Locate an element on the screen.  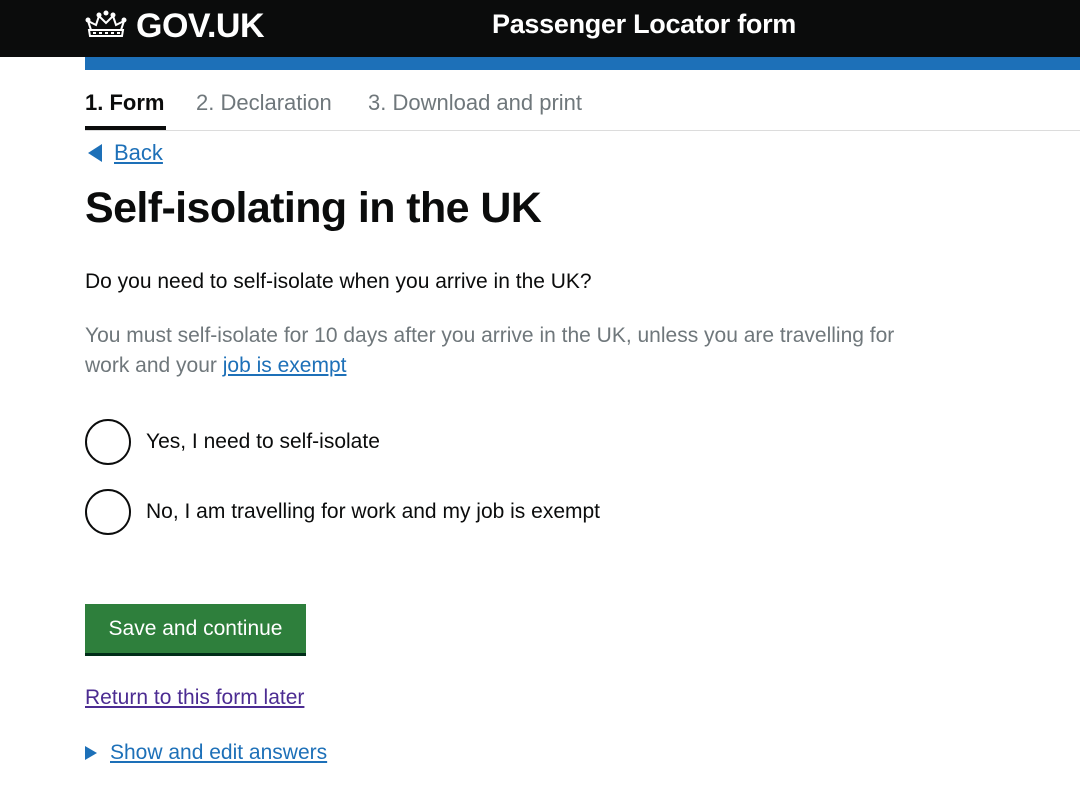
crown-icon is located at coordinates (106, 23).